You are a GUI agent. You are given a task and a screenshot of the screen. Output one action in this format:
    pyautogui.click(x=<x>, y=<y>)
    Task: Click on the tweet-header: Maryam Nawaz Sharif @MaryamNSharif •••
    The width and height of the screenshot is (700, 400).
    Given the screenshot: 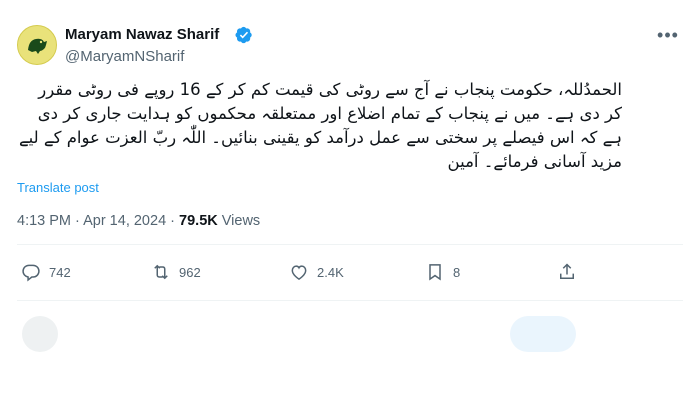 What is the action you would take?
    pyautogui.click(x=350, y=42)
    